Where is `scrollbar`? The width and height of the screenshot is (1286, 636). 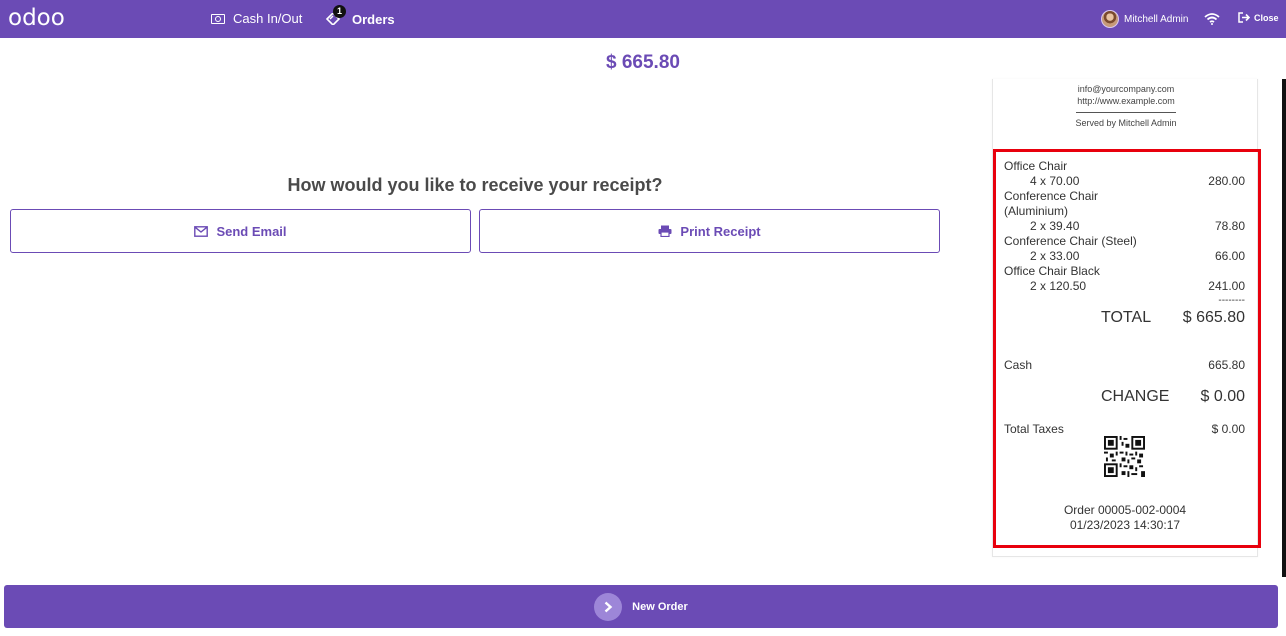 scrollbar is located at coordinates (1284, 328).